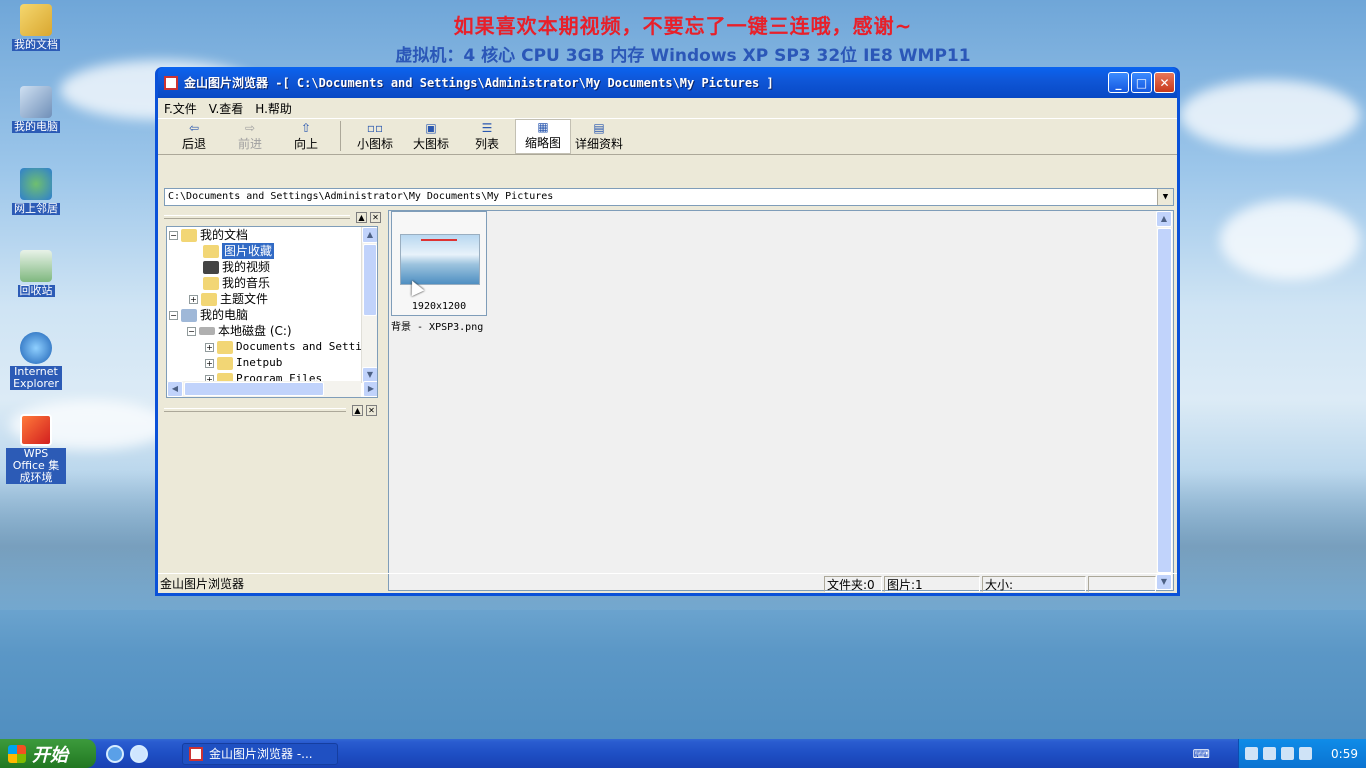  What do you see at coordinates (189, 315) in the screenshot?
I see `computer-icon` at bounding box center [189, 315].